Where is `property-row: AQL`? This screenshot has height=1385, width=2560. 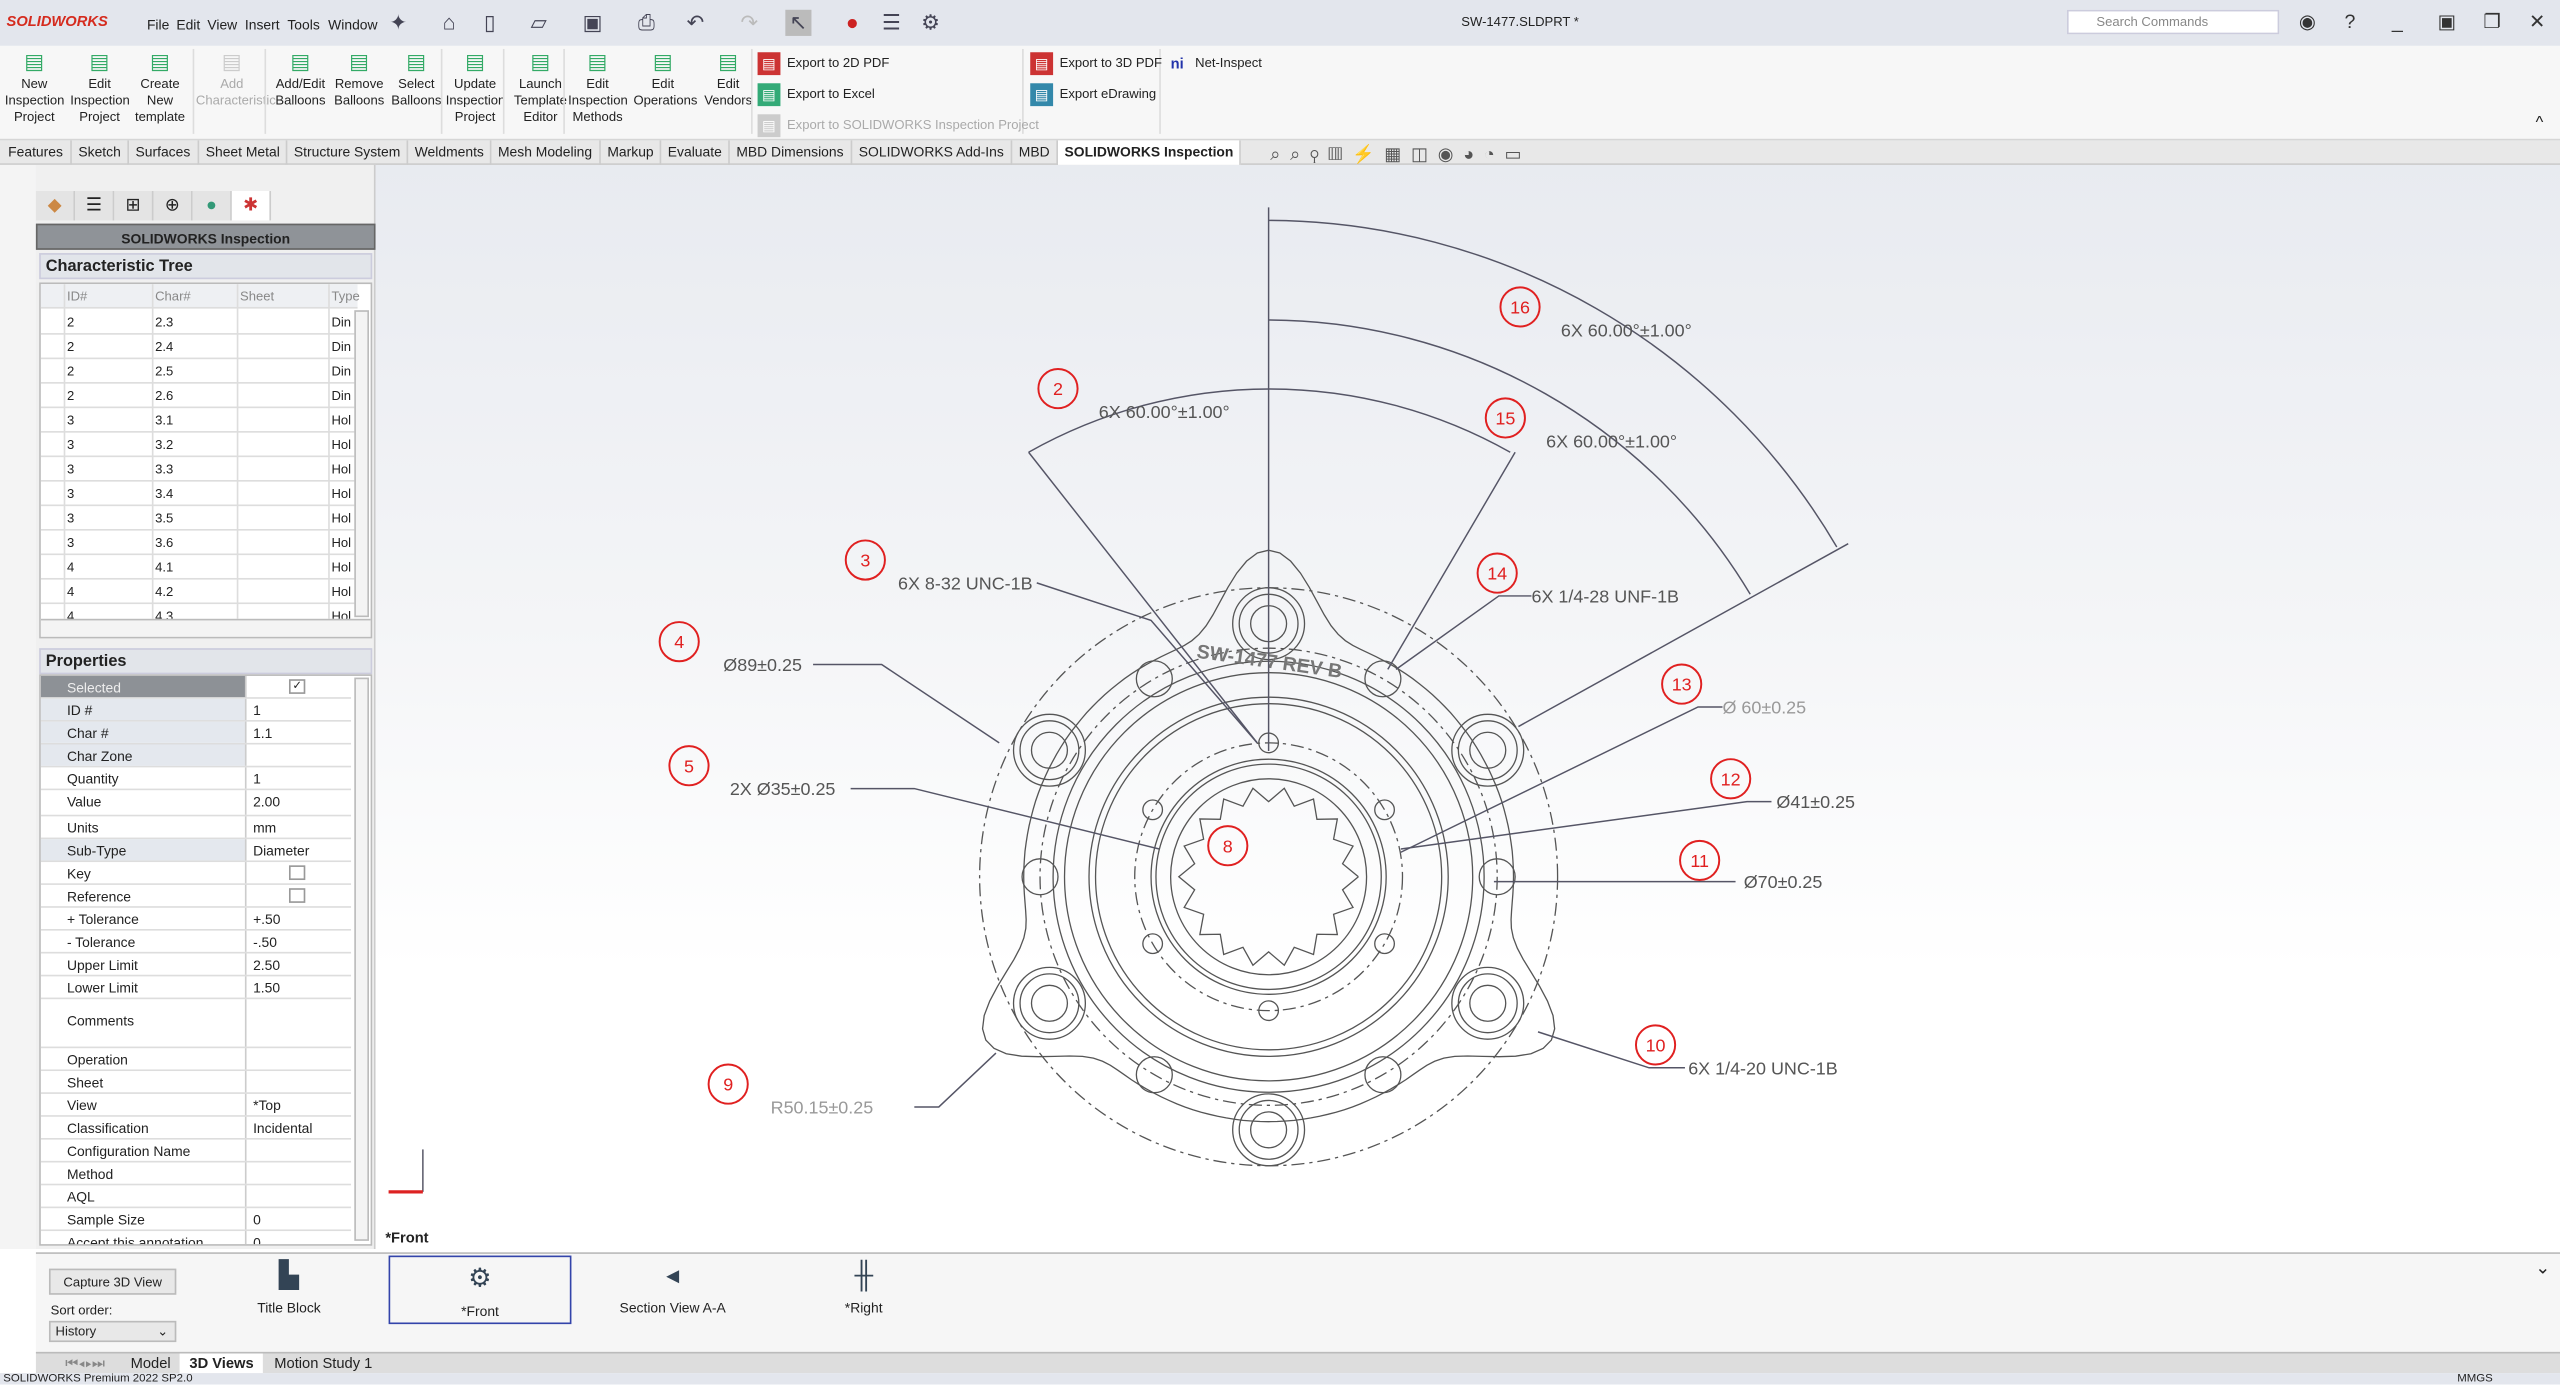 property-row: AQL is located at coordinates (196, 1197).